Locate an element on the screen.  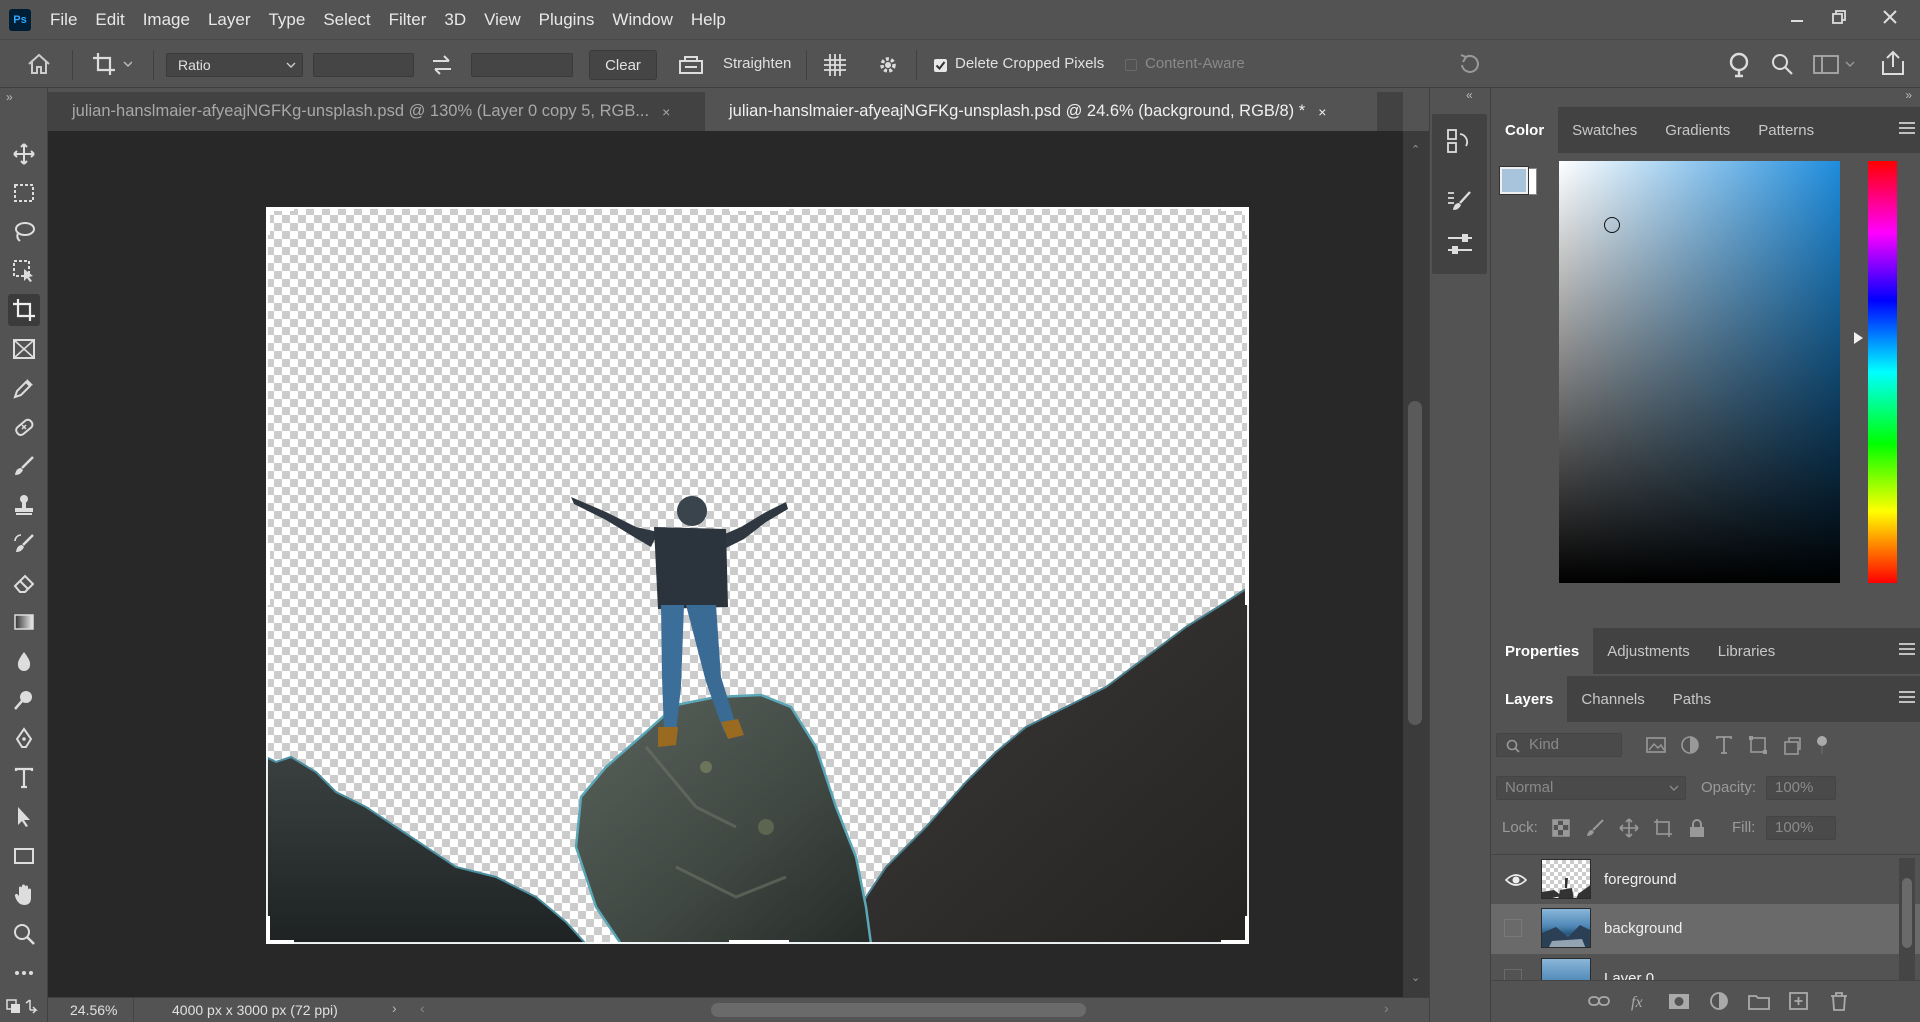
lock-pixels-icon is located at coordinates (1595, 828).